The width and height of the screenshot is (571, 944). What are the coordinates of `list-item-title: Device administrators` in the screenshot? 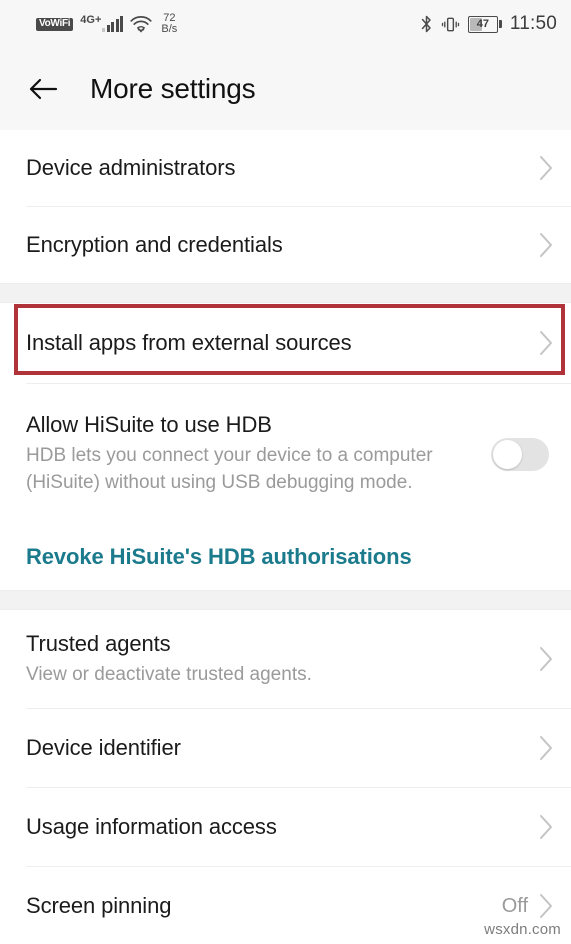 It's located at (131, 167).